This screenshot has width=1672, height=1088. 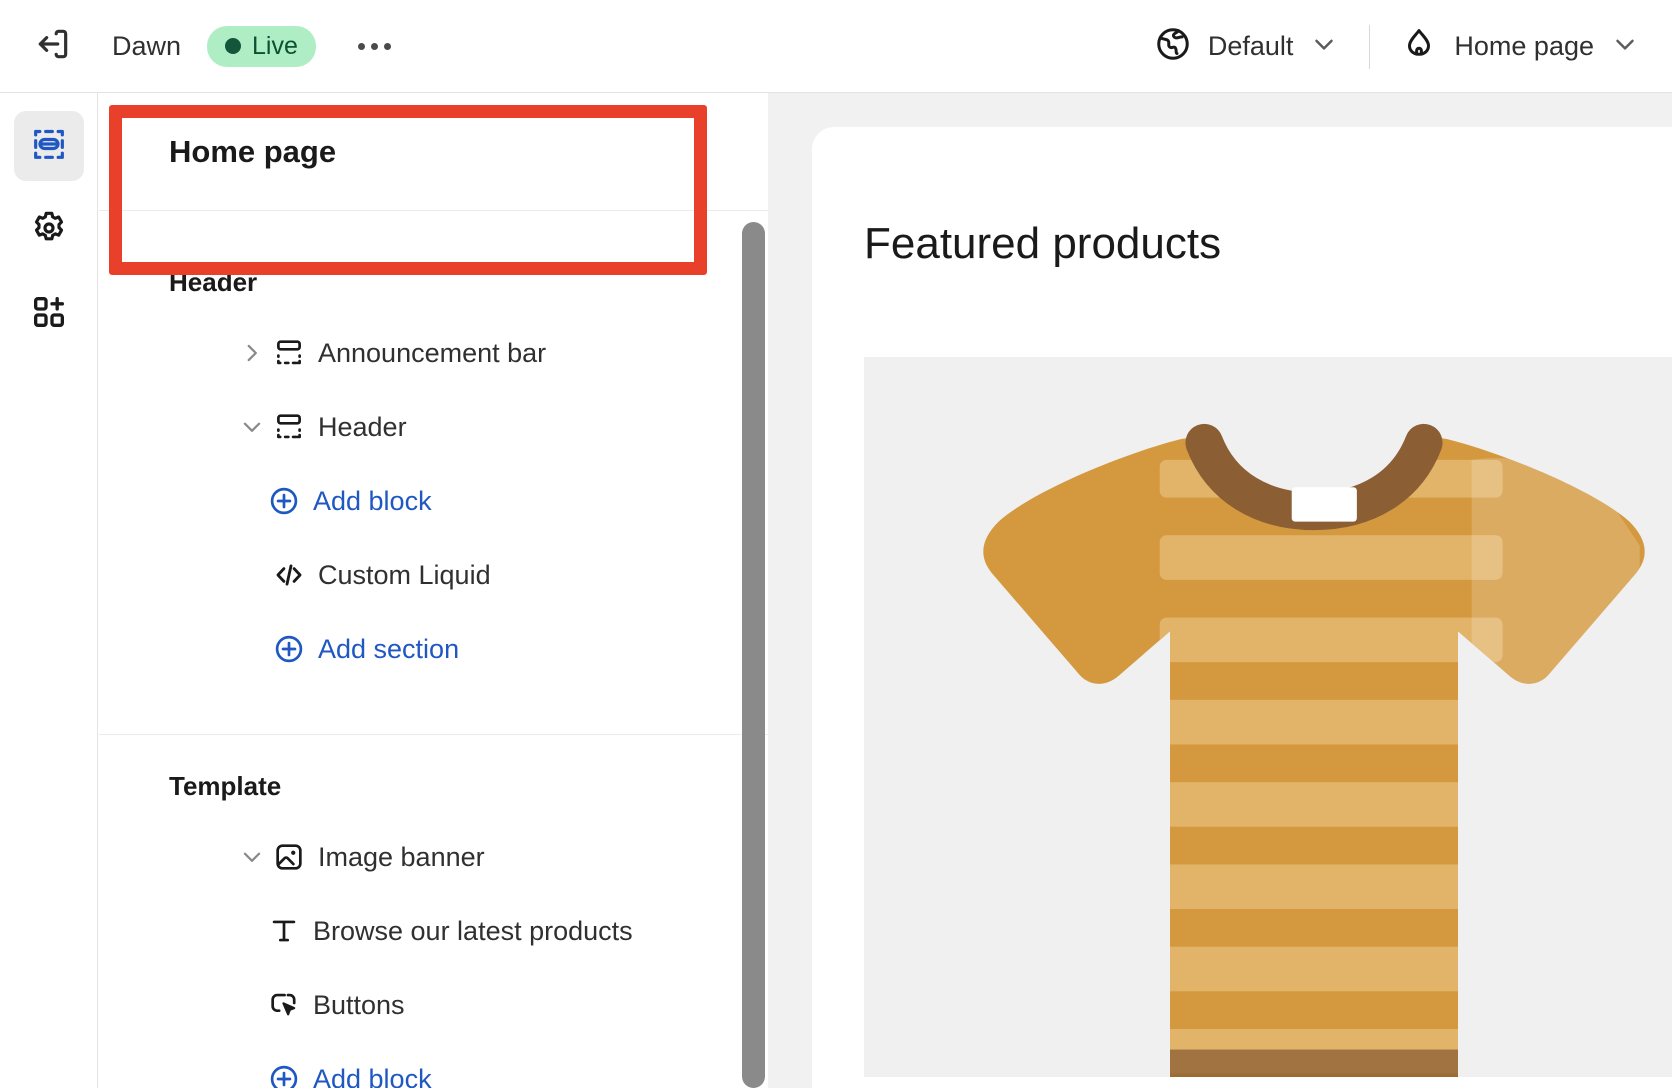 What do you see at coordinates (275, 45) in the screenshot?
I see `status-badge-label: Live` at bounding box center [275, 45].